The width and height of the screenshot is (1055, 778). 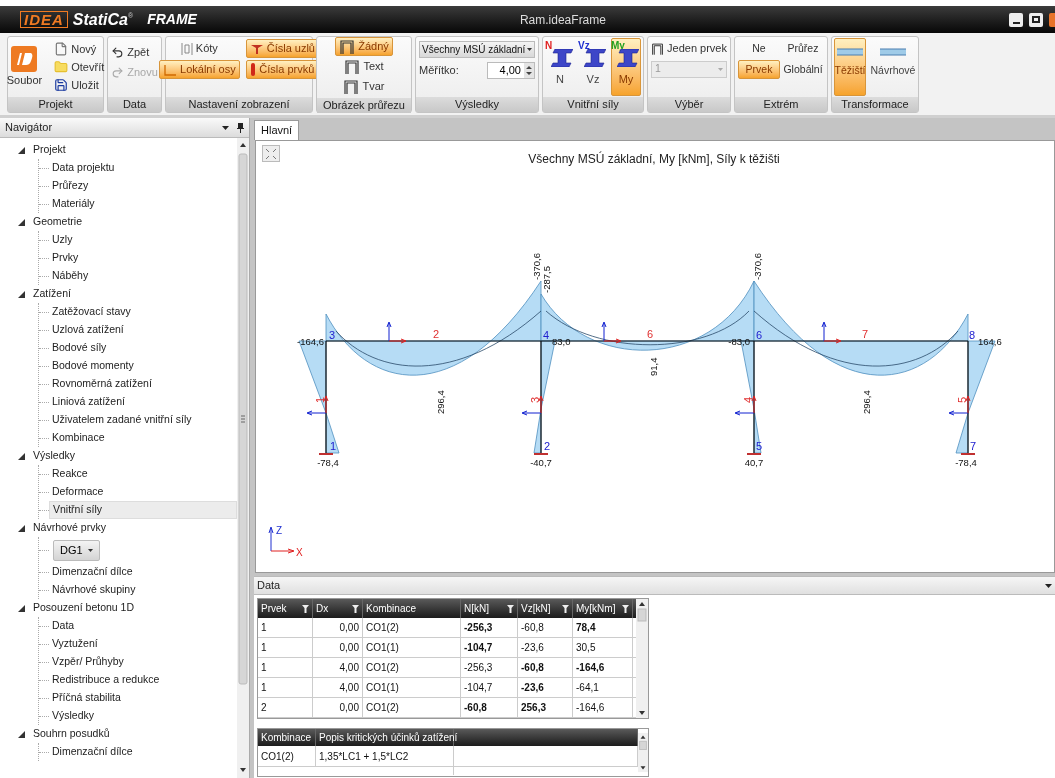 I want to click on document-tab: Hlavní, so click(x=277, y=130).